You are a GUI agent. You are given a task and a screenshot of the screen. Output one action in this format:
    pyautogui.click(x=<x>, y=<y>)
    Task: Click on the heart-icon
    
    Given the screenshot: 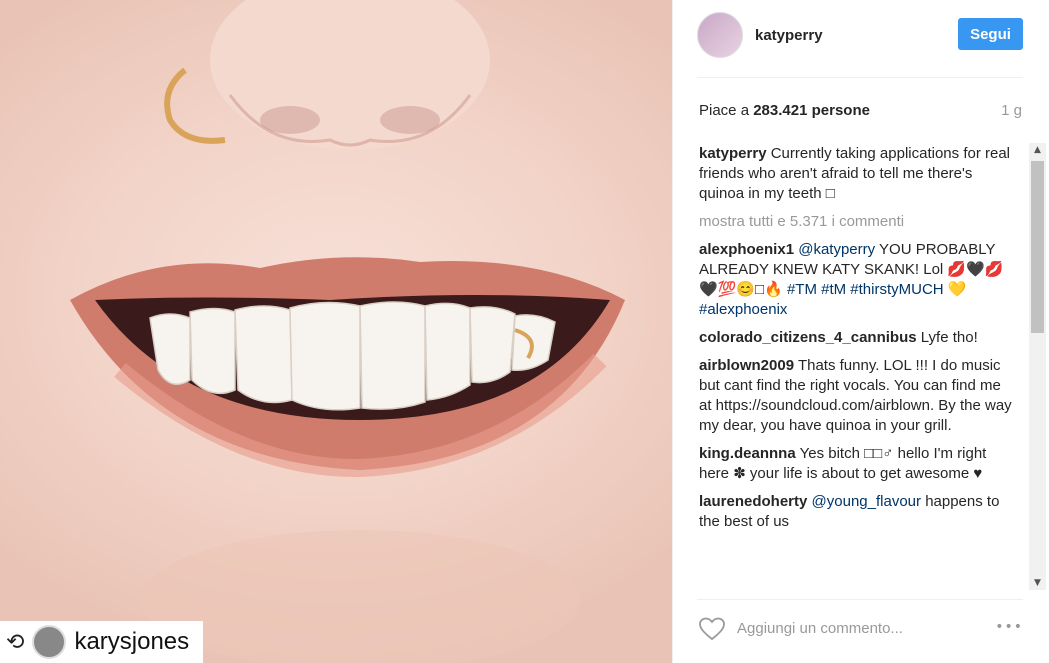 What is the action you would take?
    pyautogui.click(x=712, y=629)
    